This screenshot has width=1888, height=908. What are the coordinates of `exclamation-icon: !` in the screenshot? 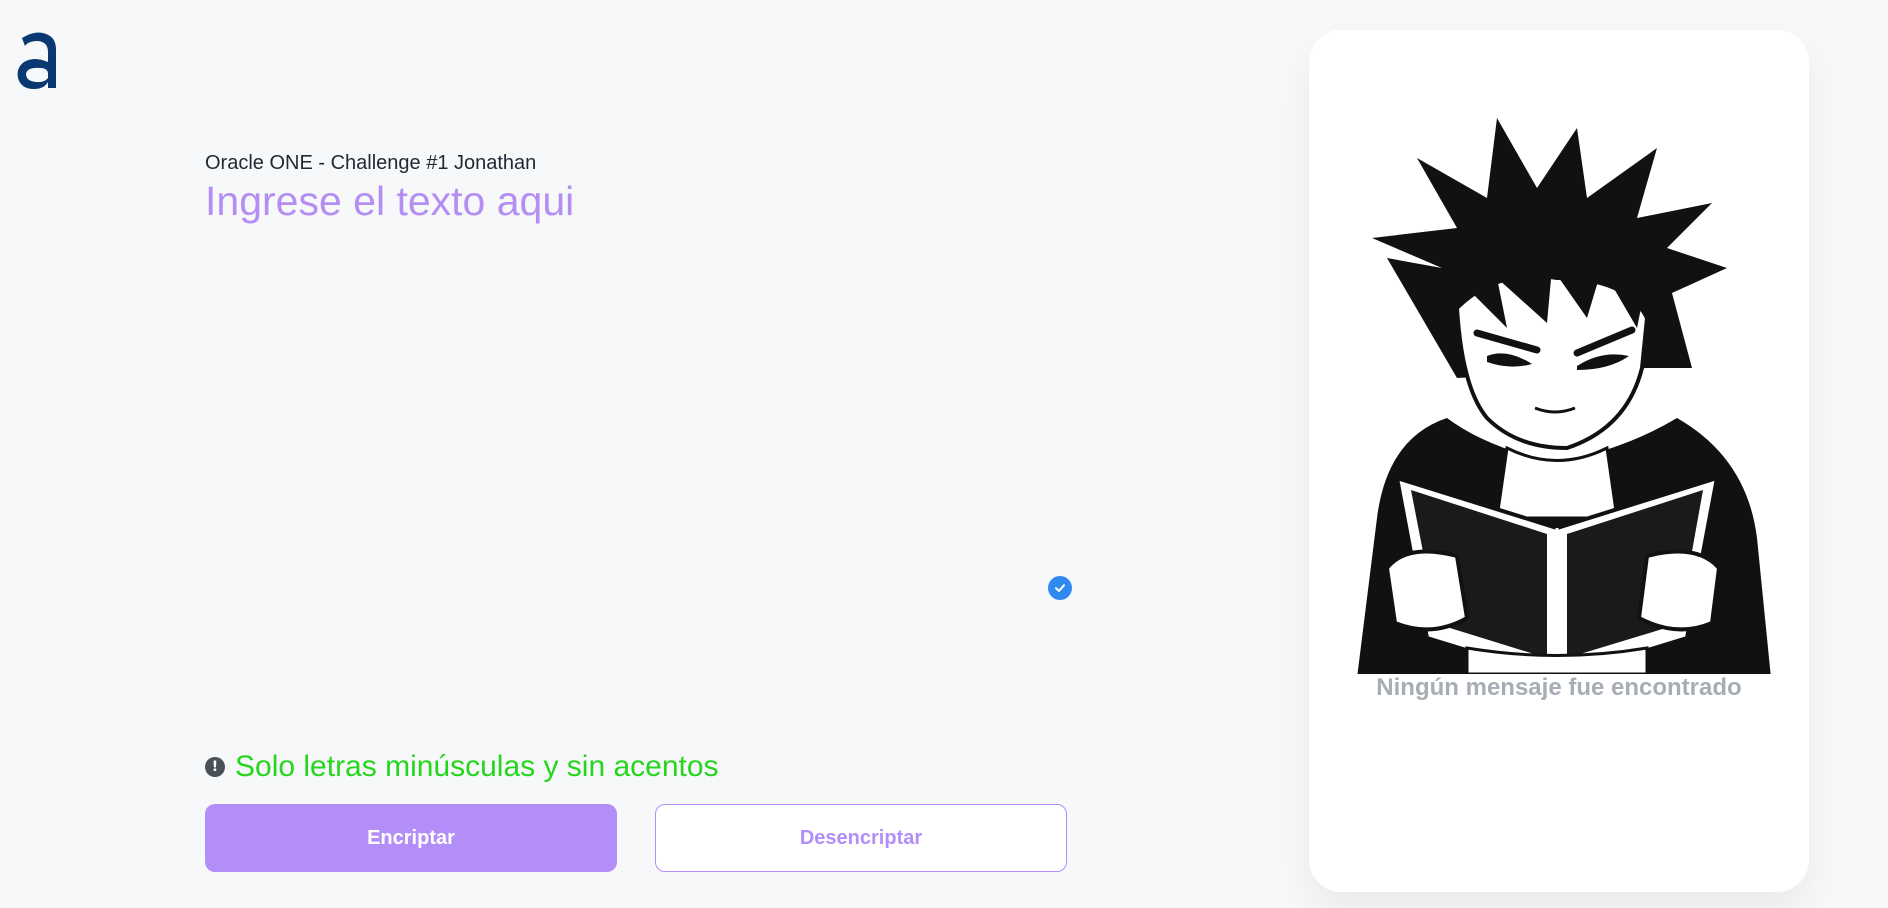 It's located at (215, 767).